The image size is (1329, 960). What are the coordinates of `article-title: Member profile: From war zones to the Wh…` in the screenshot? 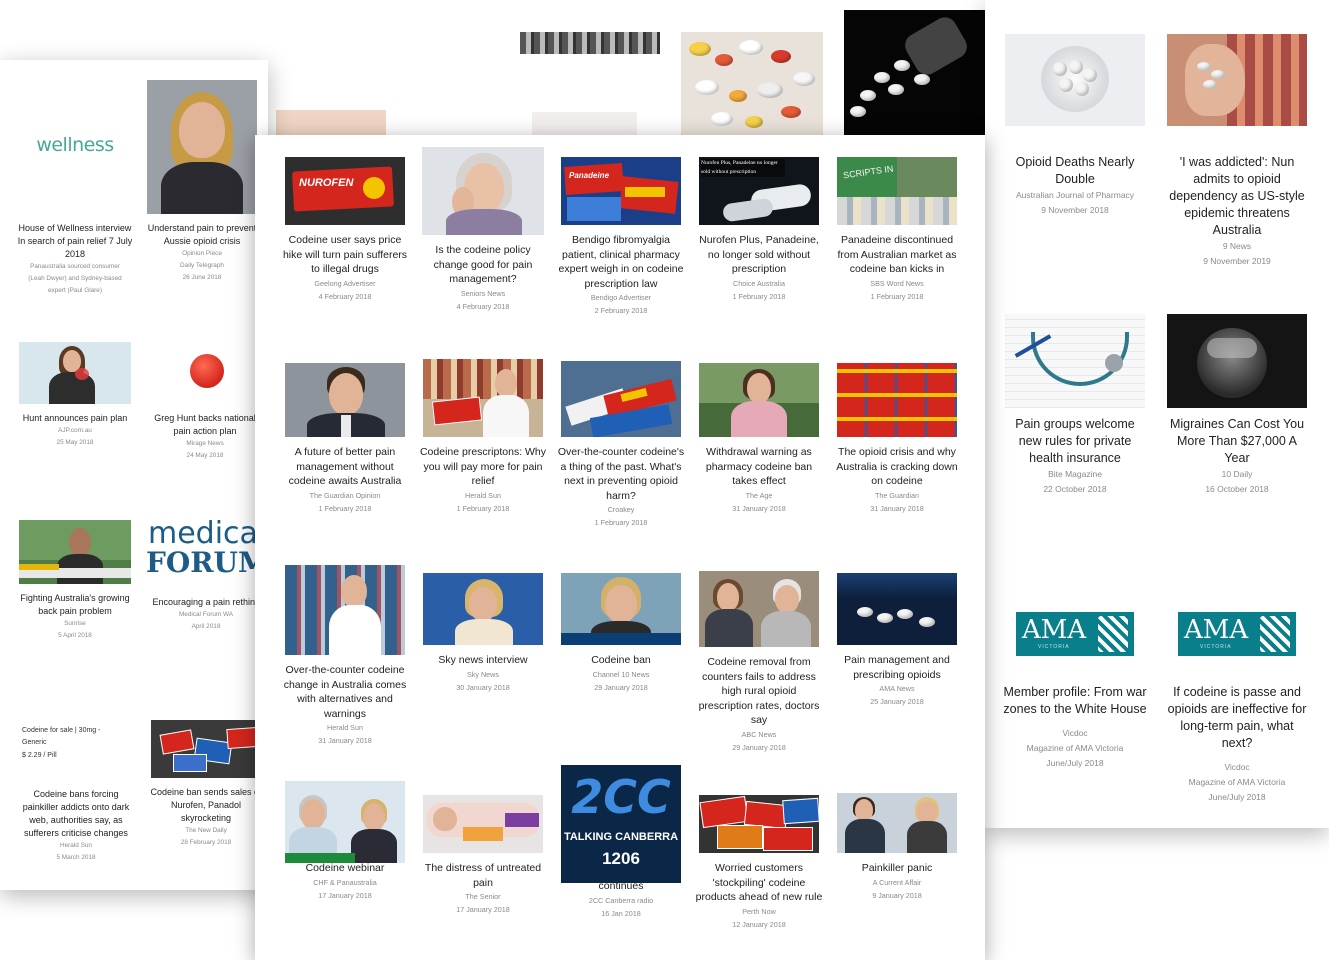 It's located at (1075, 701).